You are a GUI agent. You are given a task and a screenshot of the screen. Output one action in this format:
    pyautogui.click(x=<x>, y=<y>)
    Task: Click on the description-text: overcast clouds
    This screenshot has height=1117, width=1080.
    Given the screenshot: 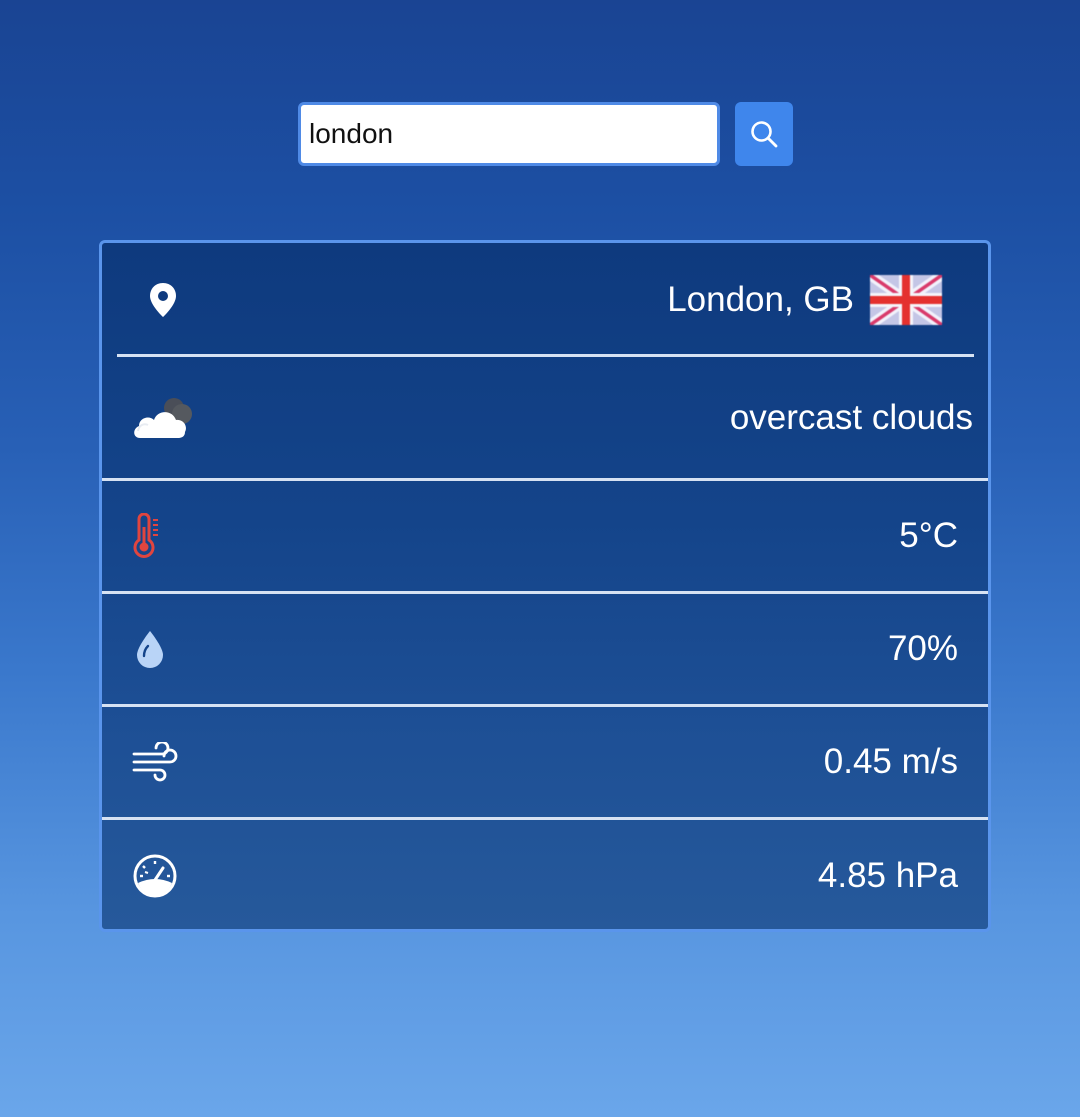 What is the action you would take?
    pyautogui.click(x=851, y=417)
    